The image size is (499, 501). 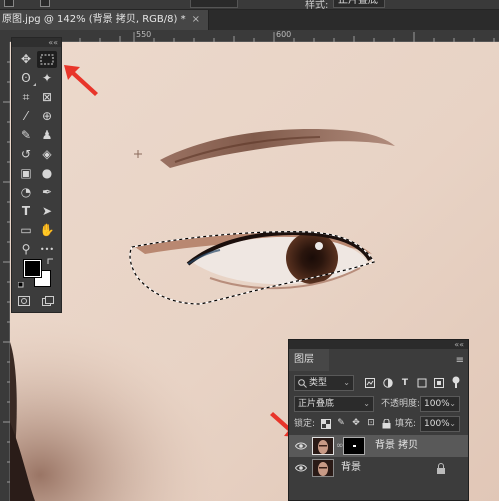 What do you see at coordinates (26, 78) in the screenshot?
I see `lasso-tool-icon: ʘ` at bounding box center [26, 78].